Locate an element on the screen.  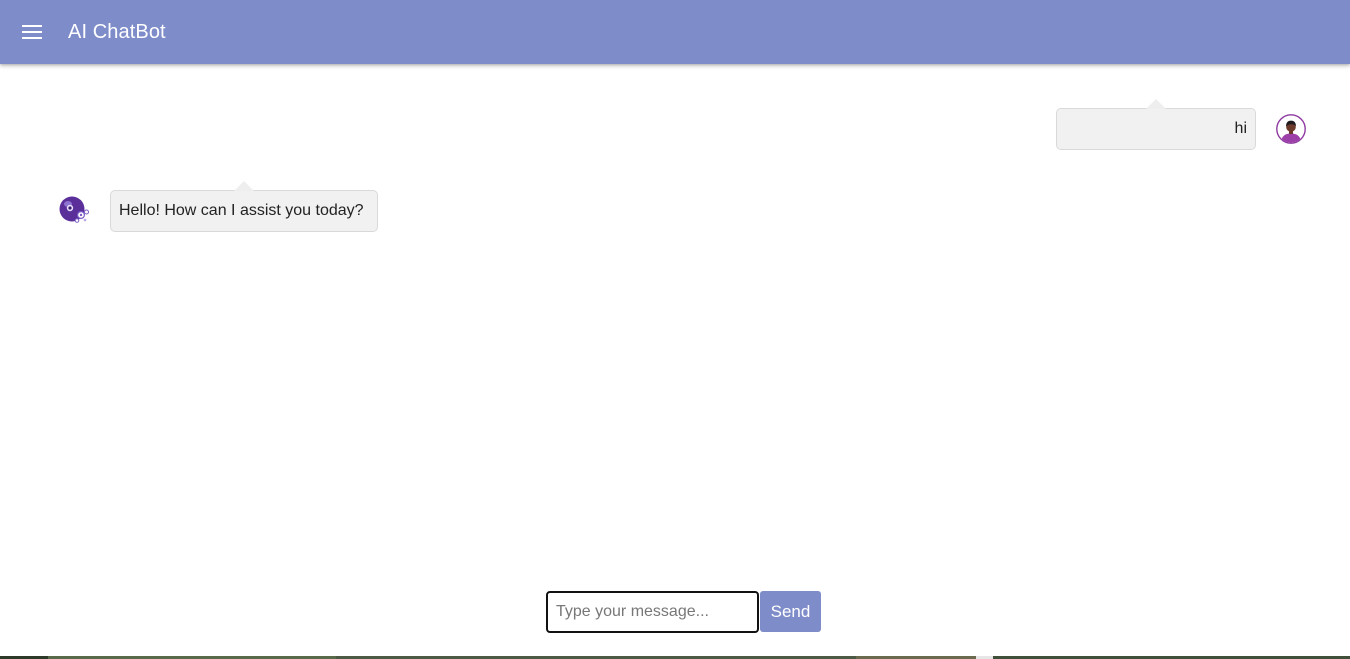
message-input is located at coordinates (652, 612).